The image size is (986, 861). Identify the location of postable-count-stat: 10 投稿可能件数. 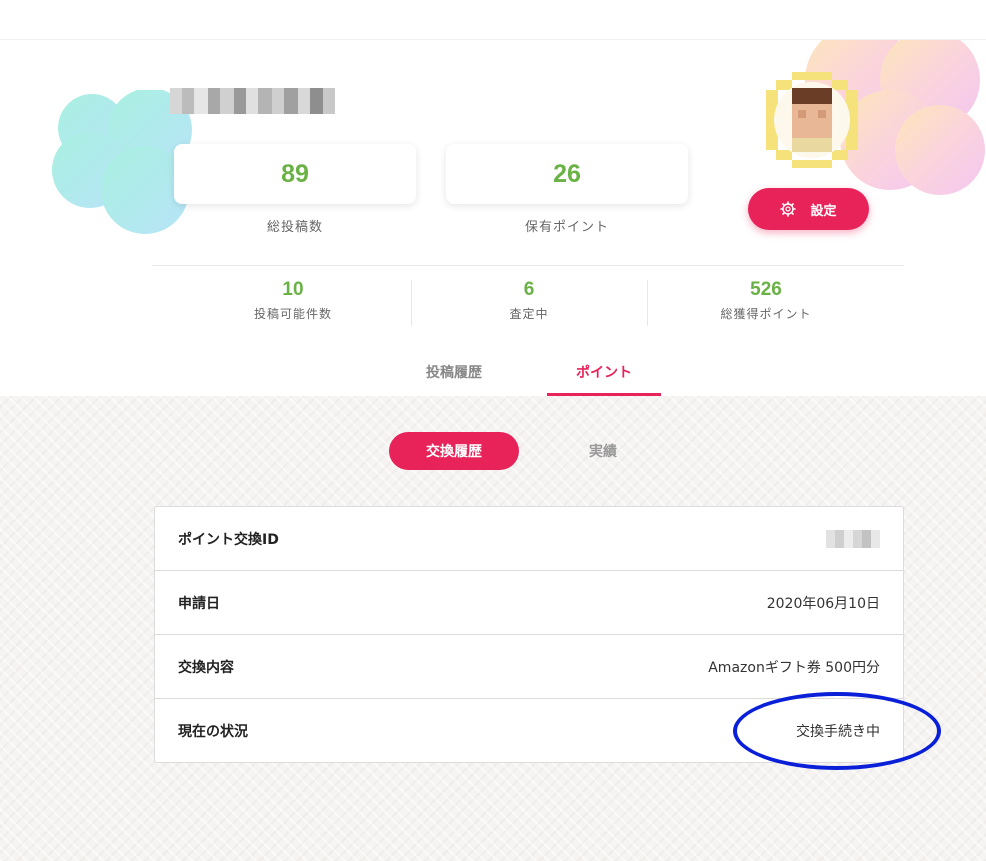
(293, 300).